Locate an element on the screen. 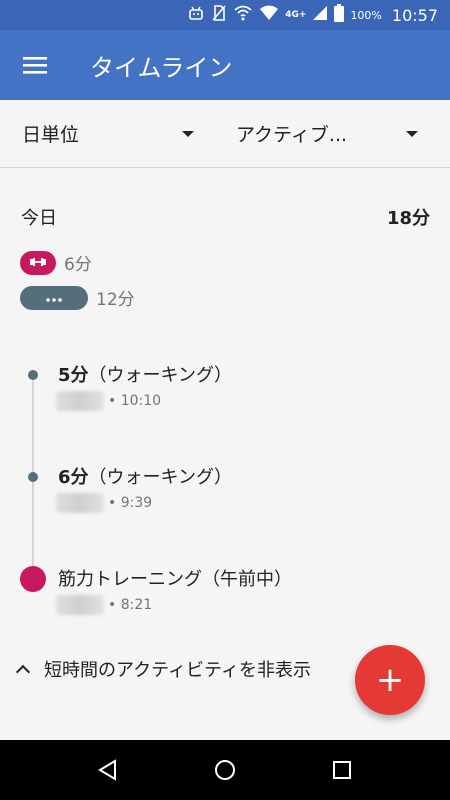  entry-time: 8:21 is located at coordinates (136, 605).